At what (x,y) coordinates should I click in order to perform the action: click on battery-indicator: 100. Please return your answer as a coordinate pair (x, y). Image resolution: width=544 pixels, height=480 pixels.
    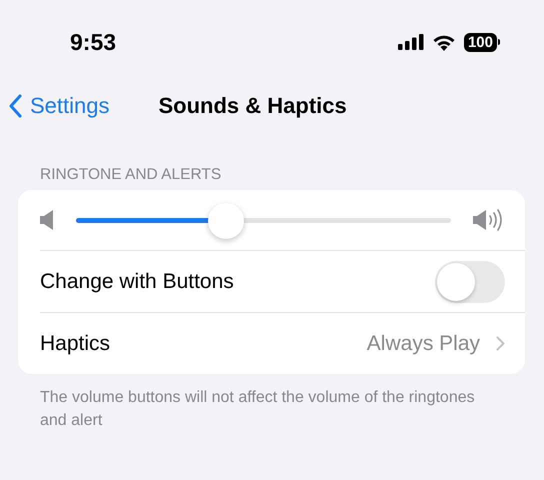
    Looking at the image, I should click on (480, 42).